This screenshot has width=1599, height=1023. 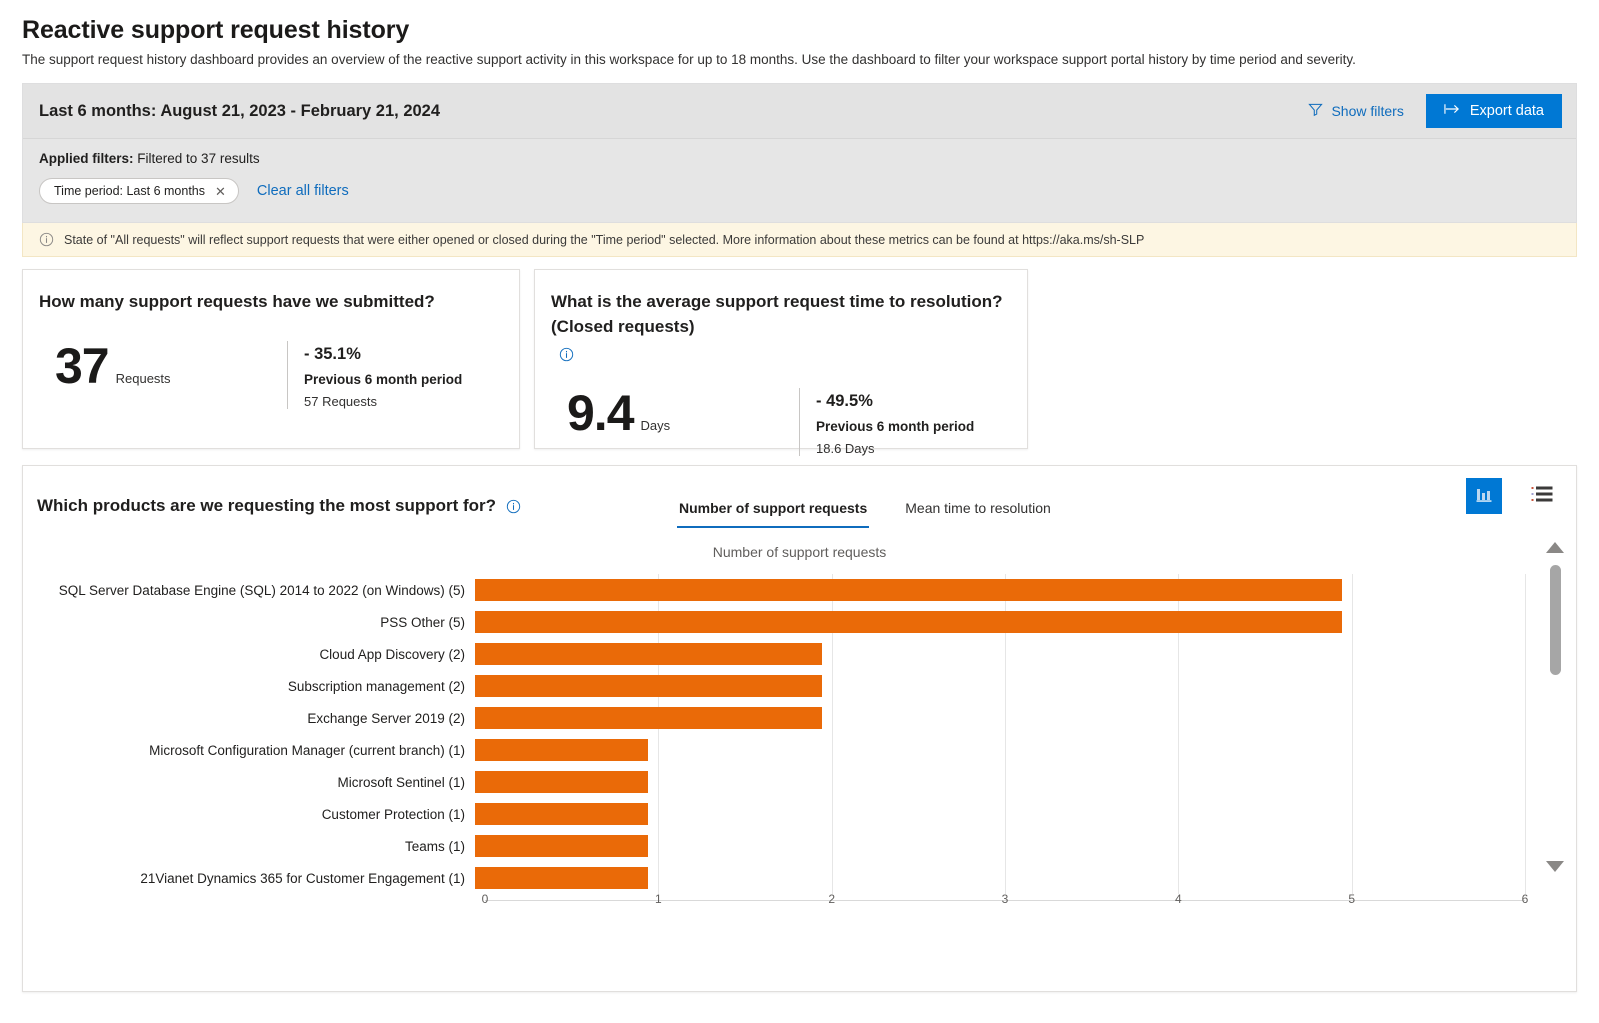 What do you see at coordinates (1351, 899) in the screenshot?
I see `chart-x-tick: 5` at bounding box center [1351, 899].